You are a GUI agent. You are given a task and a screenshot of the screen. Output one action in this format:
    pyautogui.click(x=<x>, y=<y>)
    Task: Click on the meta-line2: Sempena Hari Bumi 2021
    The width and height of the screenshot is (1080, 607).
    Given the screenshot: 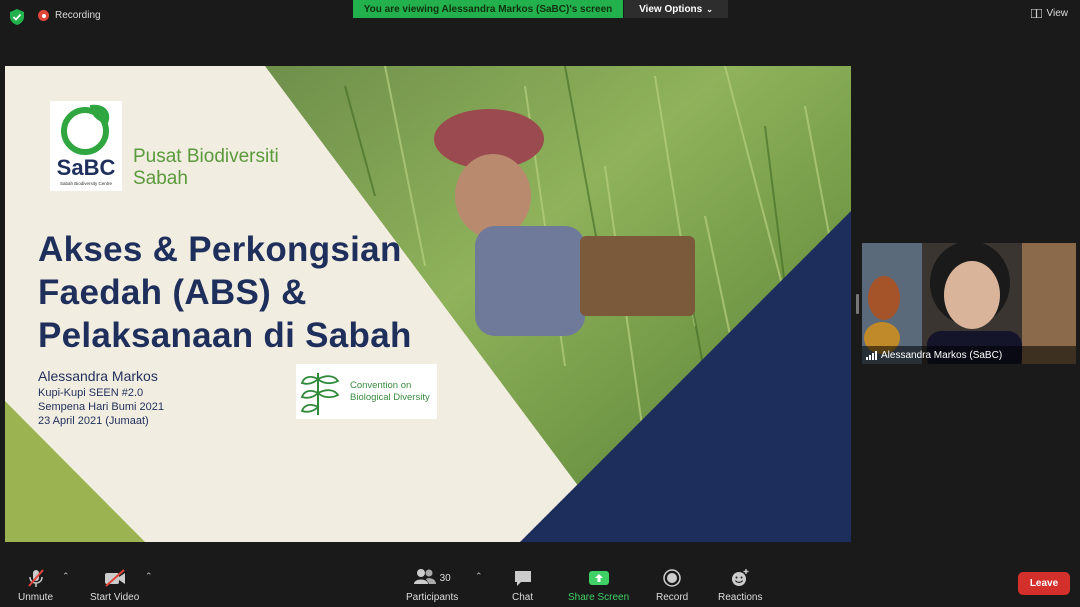 What is the action you would take?
    pyautogui.click(x=101, y=407)
    